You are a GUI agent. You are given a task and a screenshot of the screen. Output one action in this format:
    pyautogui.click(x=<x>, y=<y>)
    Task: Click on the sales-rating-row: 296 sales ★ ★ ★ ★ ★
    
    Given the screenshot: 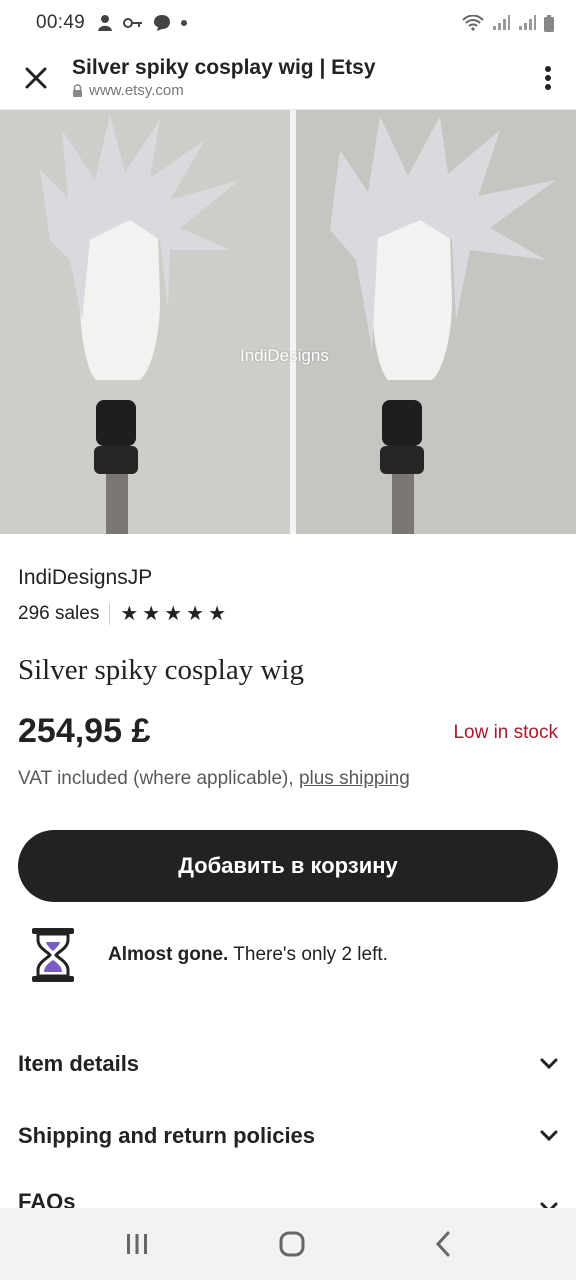 What is the action you would take?
    pyautogui.click(x=122, y=614)
    